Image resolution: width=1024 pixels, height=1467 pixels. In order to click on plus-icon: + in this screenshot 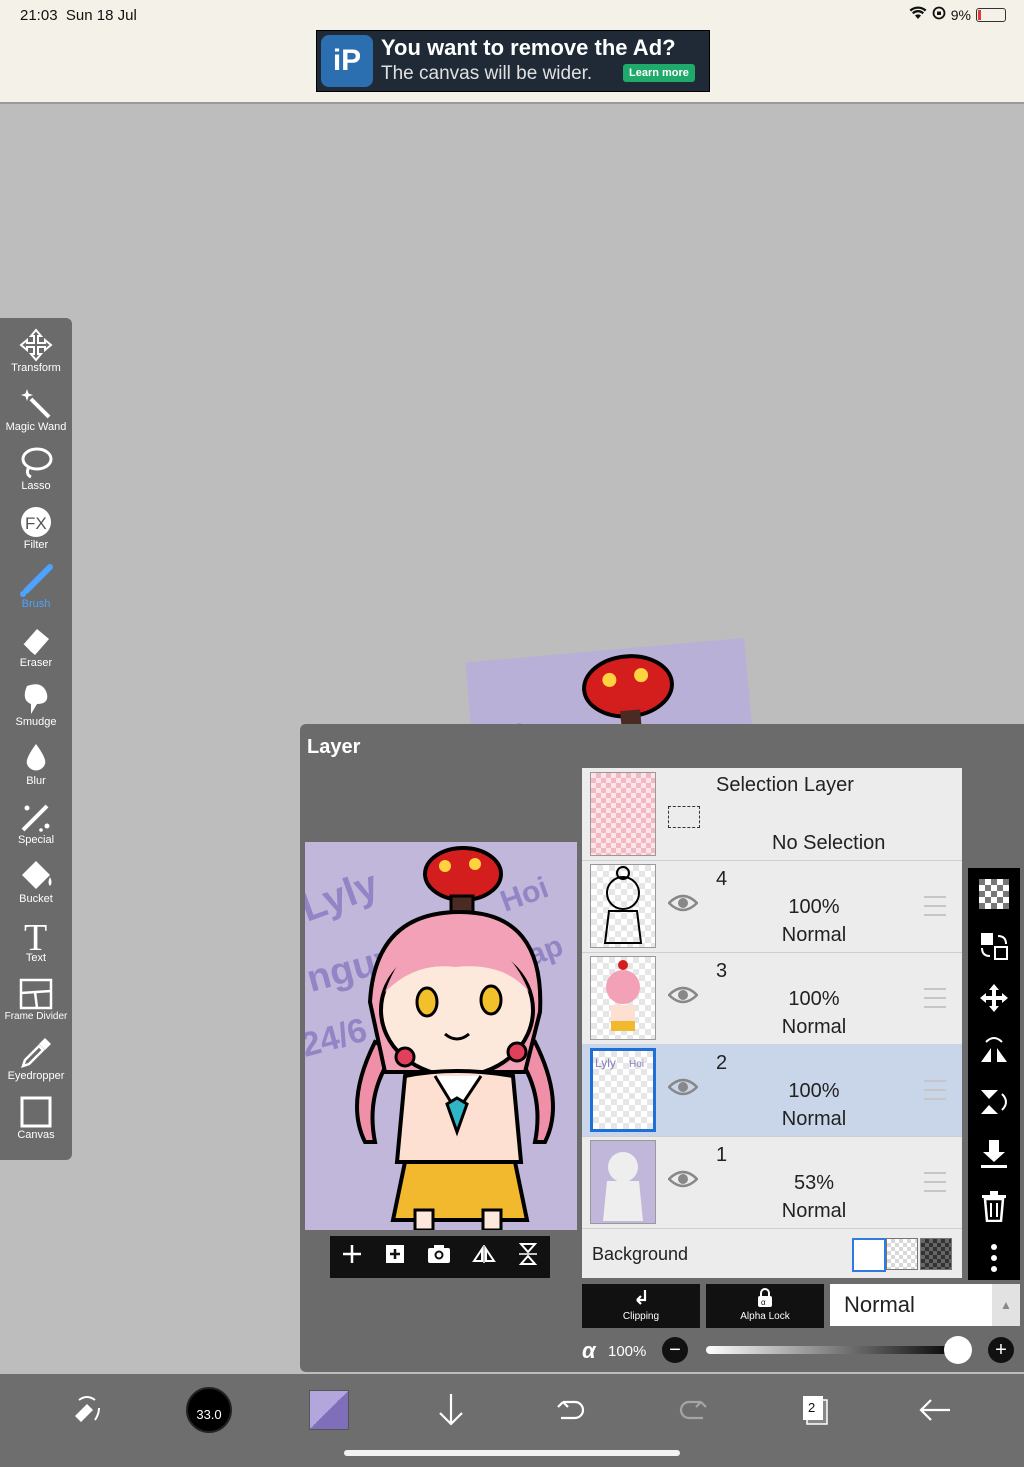, I will do `click(1001, 1350)`.